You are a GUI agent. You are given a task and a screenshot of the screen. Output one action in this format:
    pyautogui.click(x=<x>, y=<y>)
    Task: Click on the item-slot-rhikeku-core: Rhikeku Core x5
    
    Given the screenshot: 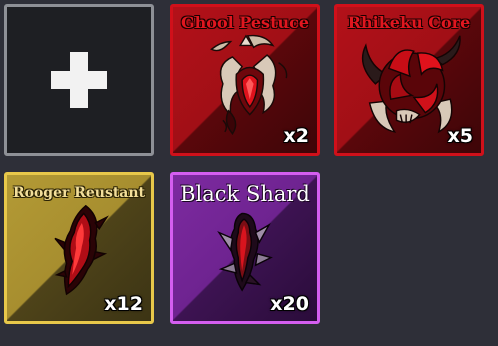 What is the action you would take?
    pyautogui.click(x=409, y=80)
    